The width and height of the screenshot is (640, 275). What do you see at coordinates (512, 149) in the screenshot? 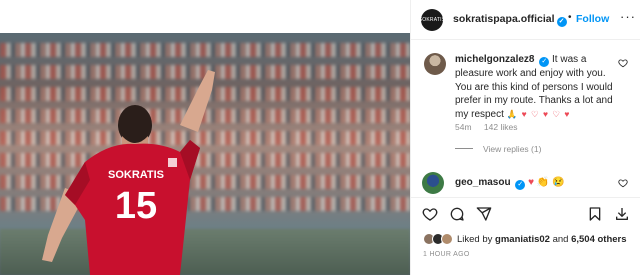
I see `view-replies-label: View replies (1)` at bounding box center [512, 149].